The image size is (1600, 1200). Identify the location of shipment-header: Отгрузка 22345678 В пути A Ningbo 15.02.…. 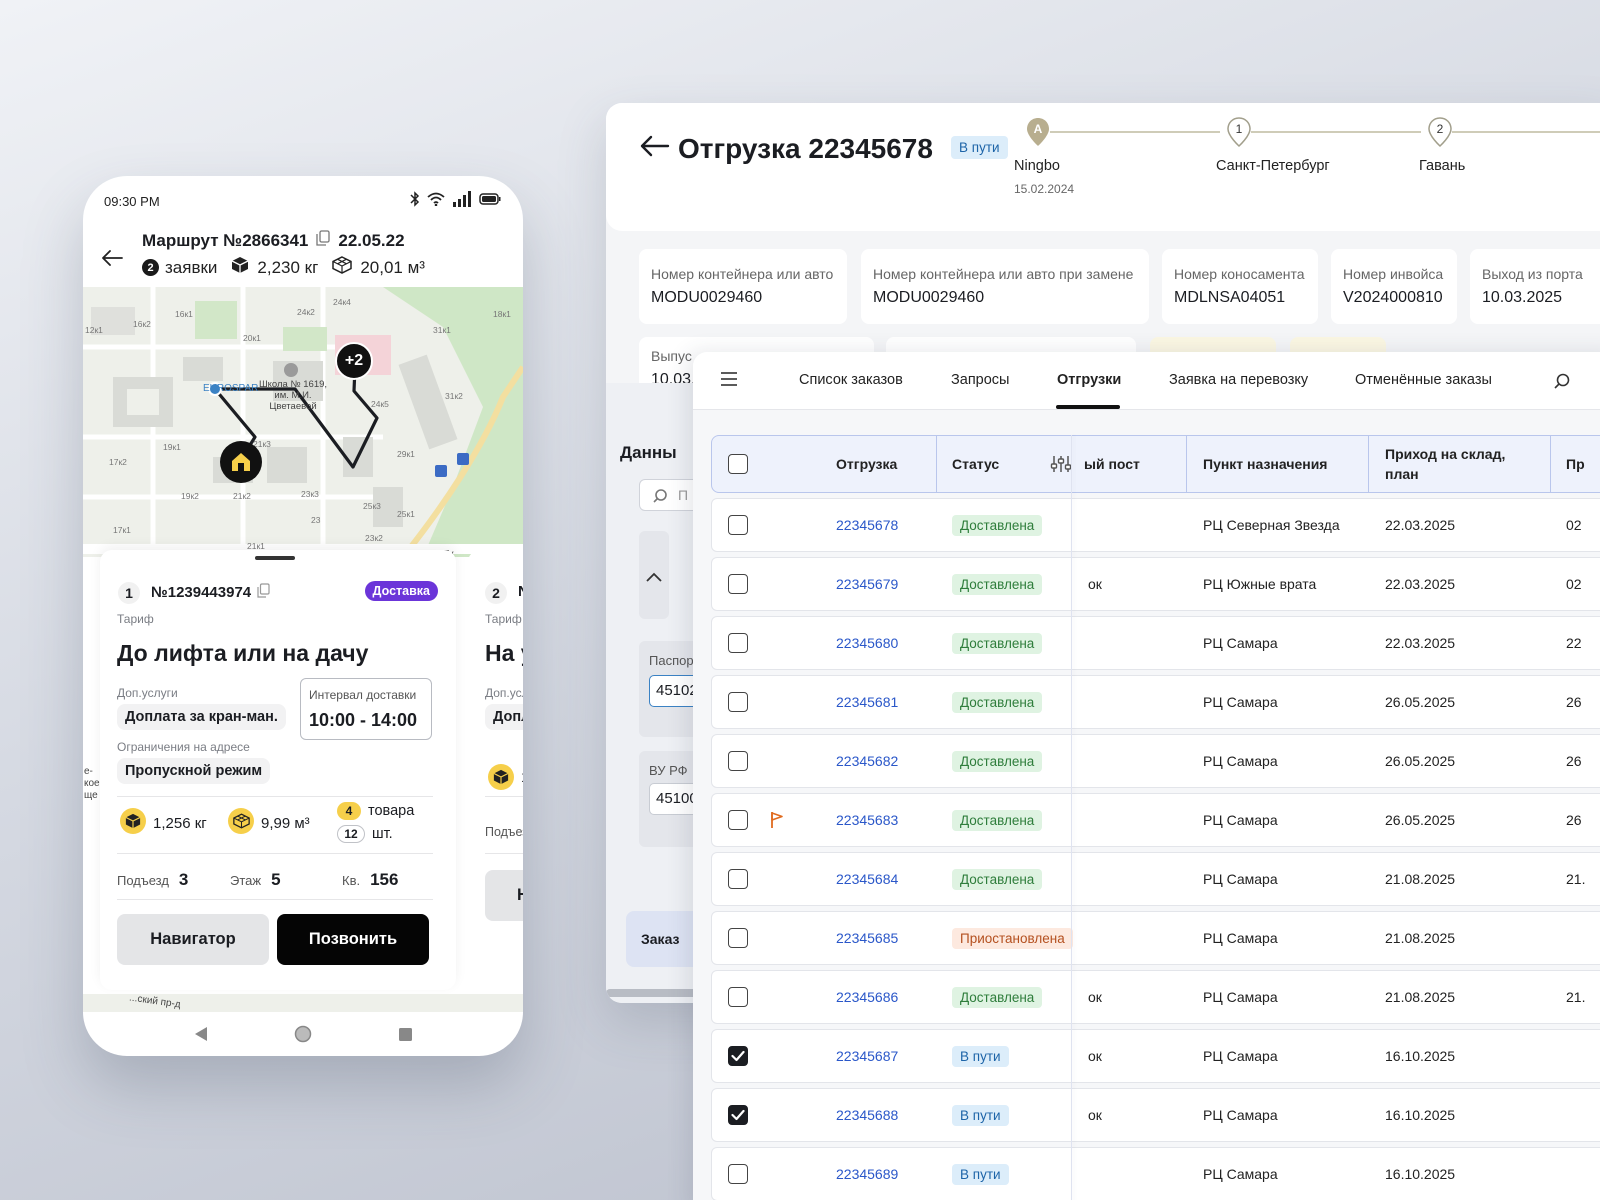
(1103, 167).